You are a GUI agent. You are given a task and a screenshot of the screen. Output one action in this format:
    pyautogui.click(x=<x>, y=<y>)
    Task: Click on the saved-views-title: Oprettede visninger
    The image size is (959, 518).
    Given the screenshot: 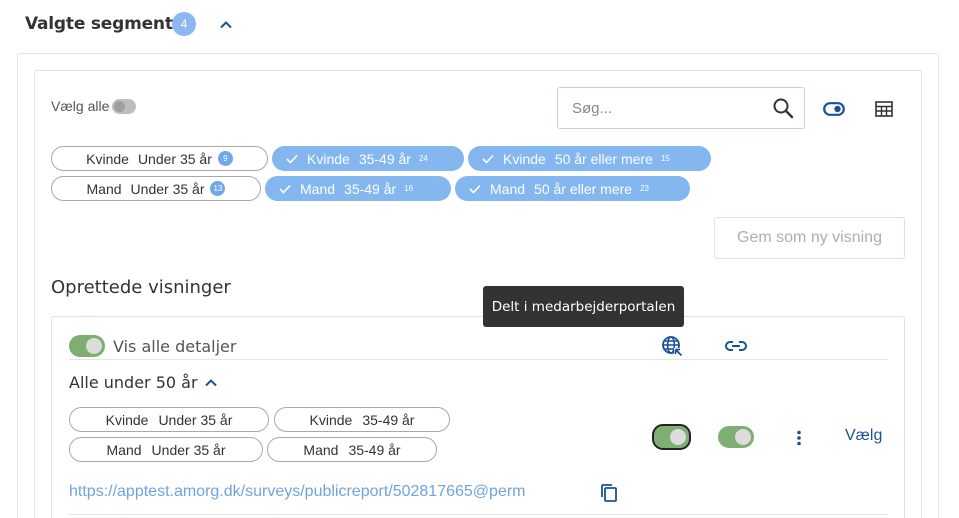 What is the action you would take?
    pyautogui.click(x=141, y=287)
    